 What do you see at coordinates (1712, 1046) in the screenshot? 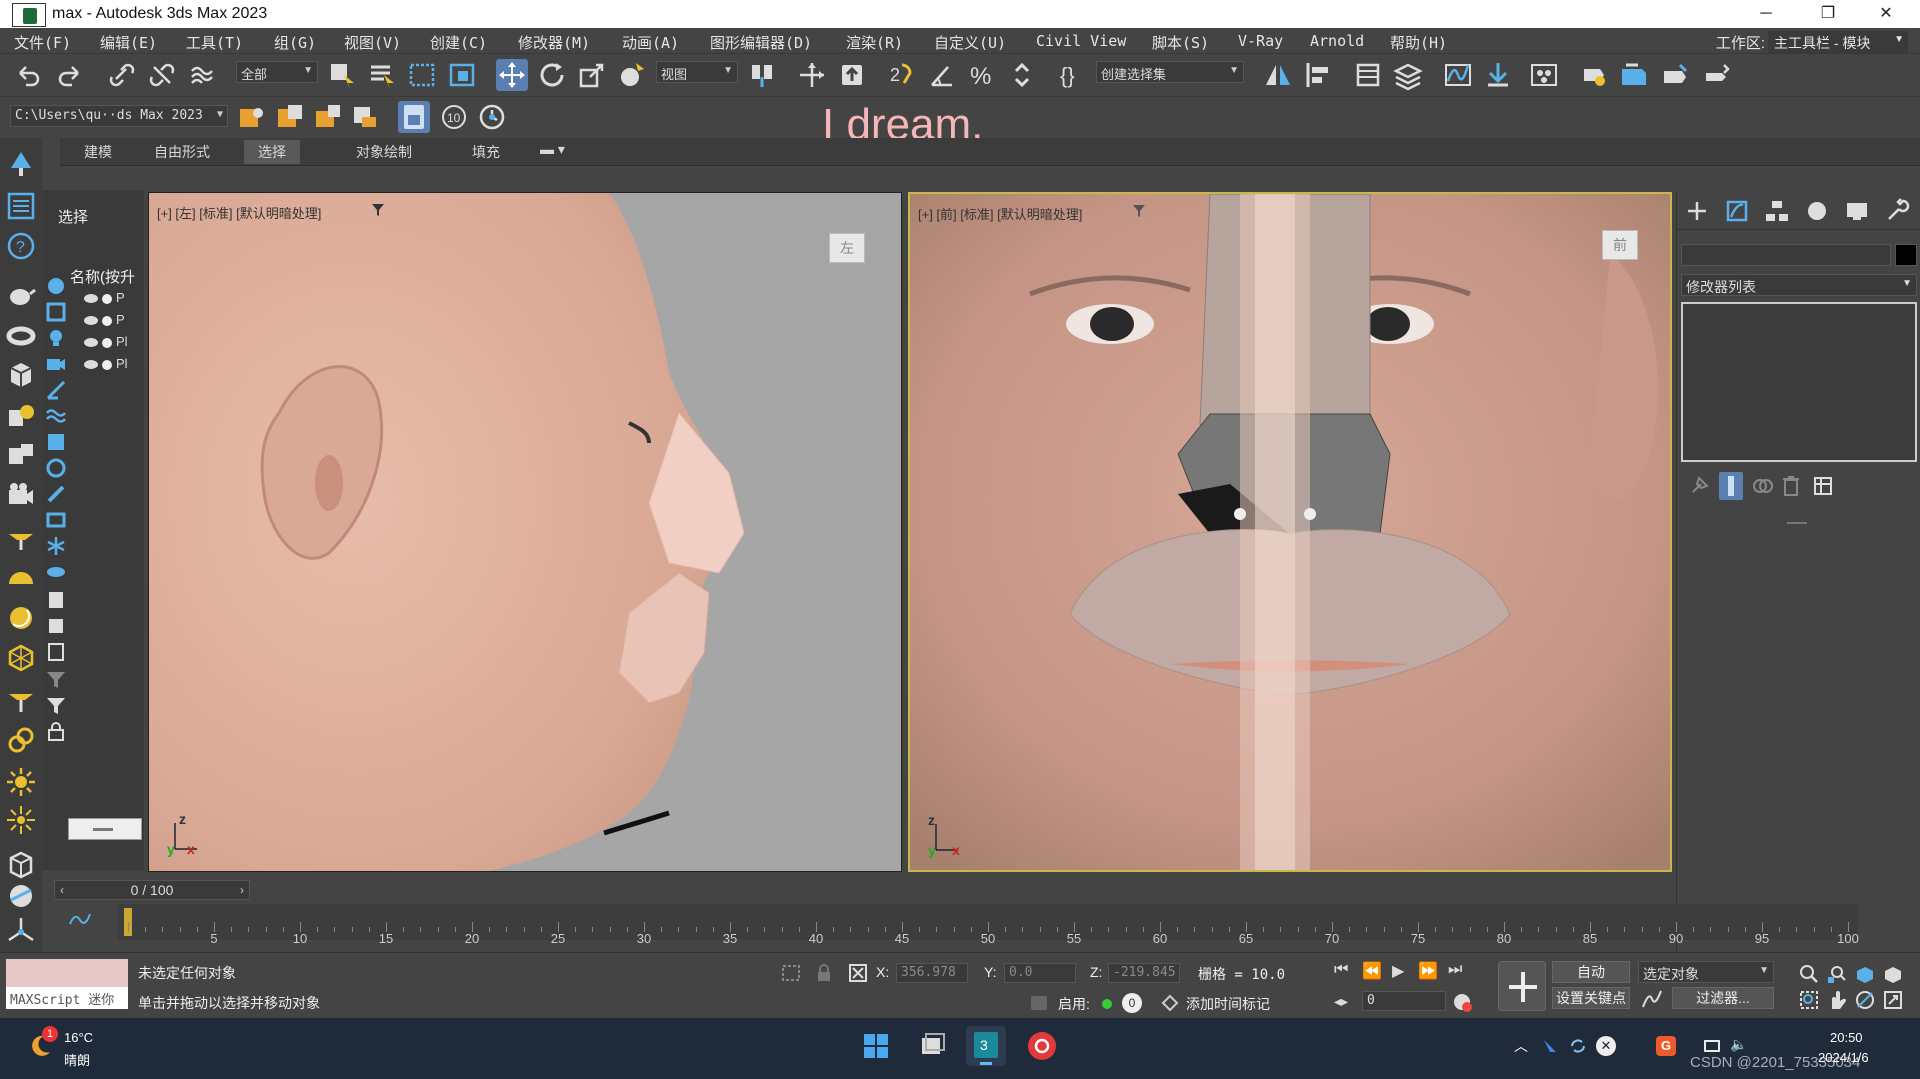
I see `network-icon` at bounding box center [1712, 1046].